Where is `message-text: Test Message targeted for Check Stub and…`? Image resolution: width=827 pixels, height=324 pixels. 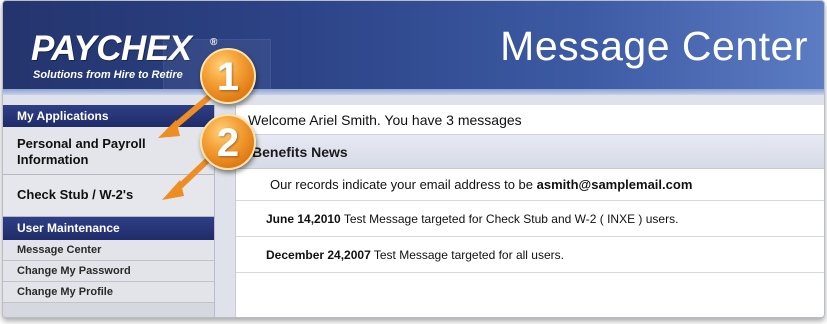
message-text: Test Message targeted for Check Stub and… is located at coordinates (509, 219).